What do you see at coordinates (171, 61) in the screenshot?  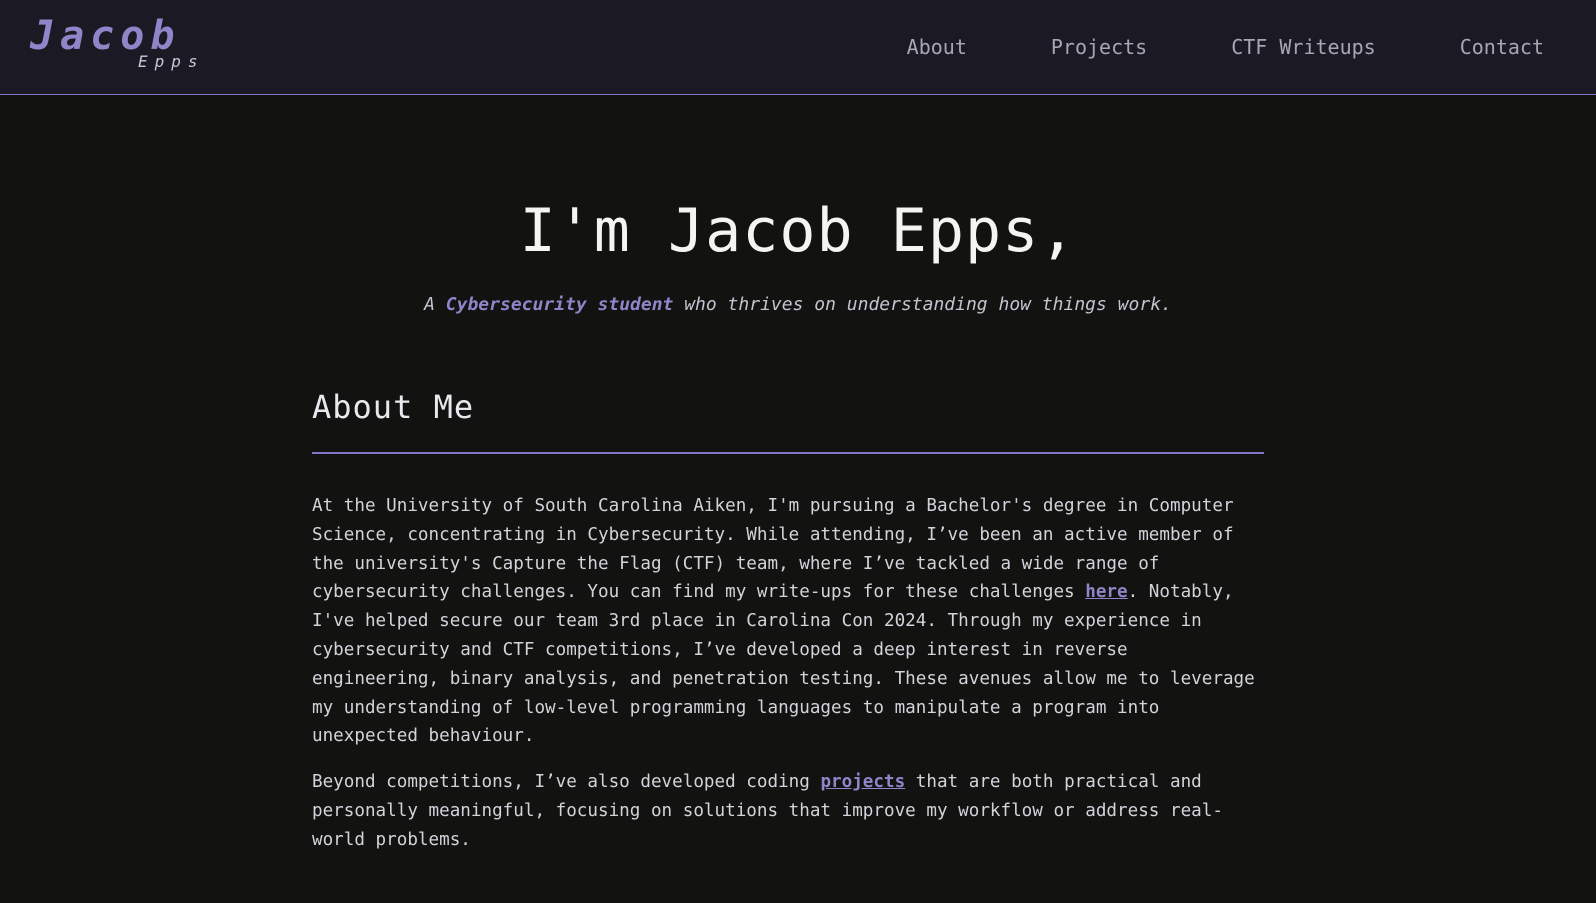 I see `logo-last-name: Epps` at bounding box center [171, 61].